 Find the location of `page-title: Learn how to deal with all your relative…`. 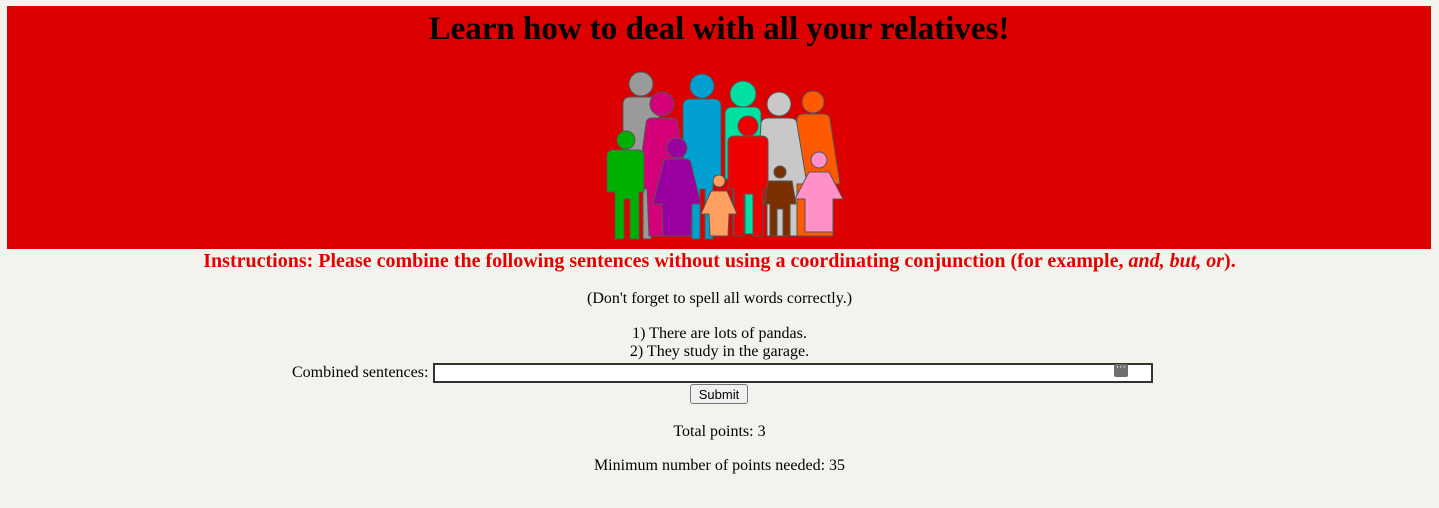

page-title: Learn how to deal with all your relative… is located at coordinates (719, 29).